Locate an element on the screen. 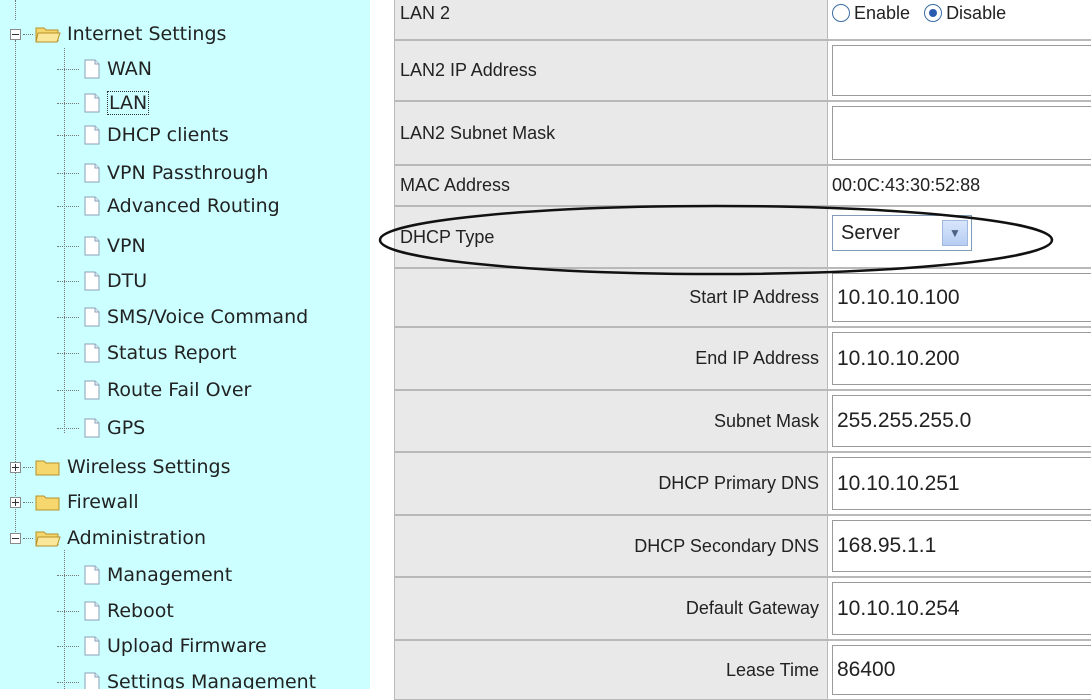 The image size is (1091, 700). lan2-mask-label: LAN2 Subnet Mask is located at coordinates (478, 132).